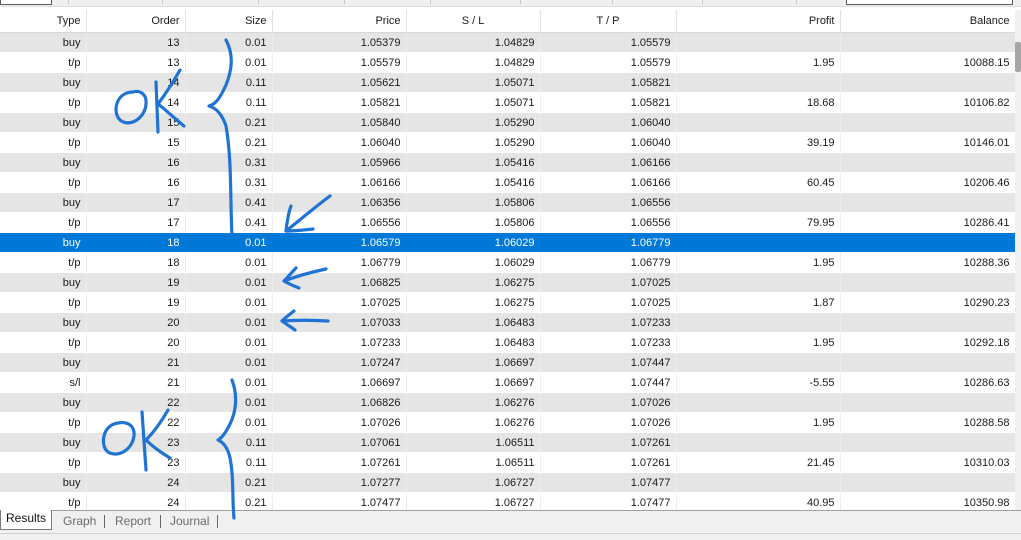  What do you see at coordinates (928, 142) in the screenshot?
I see `cell-balance: 10146.01` at bounding box center [928, 142].